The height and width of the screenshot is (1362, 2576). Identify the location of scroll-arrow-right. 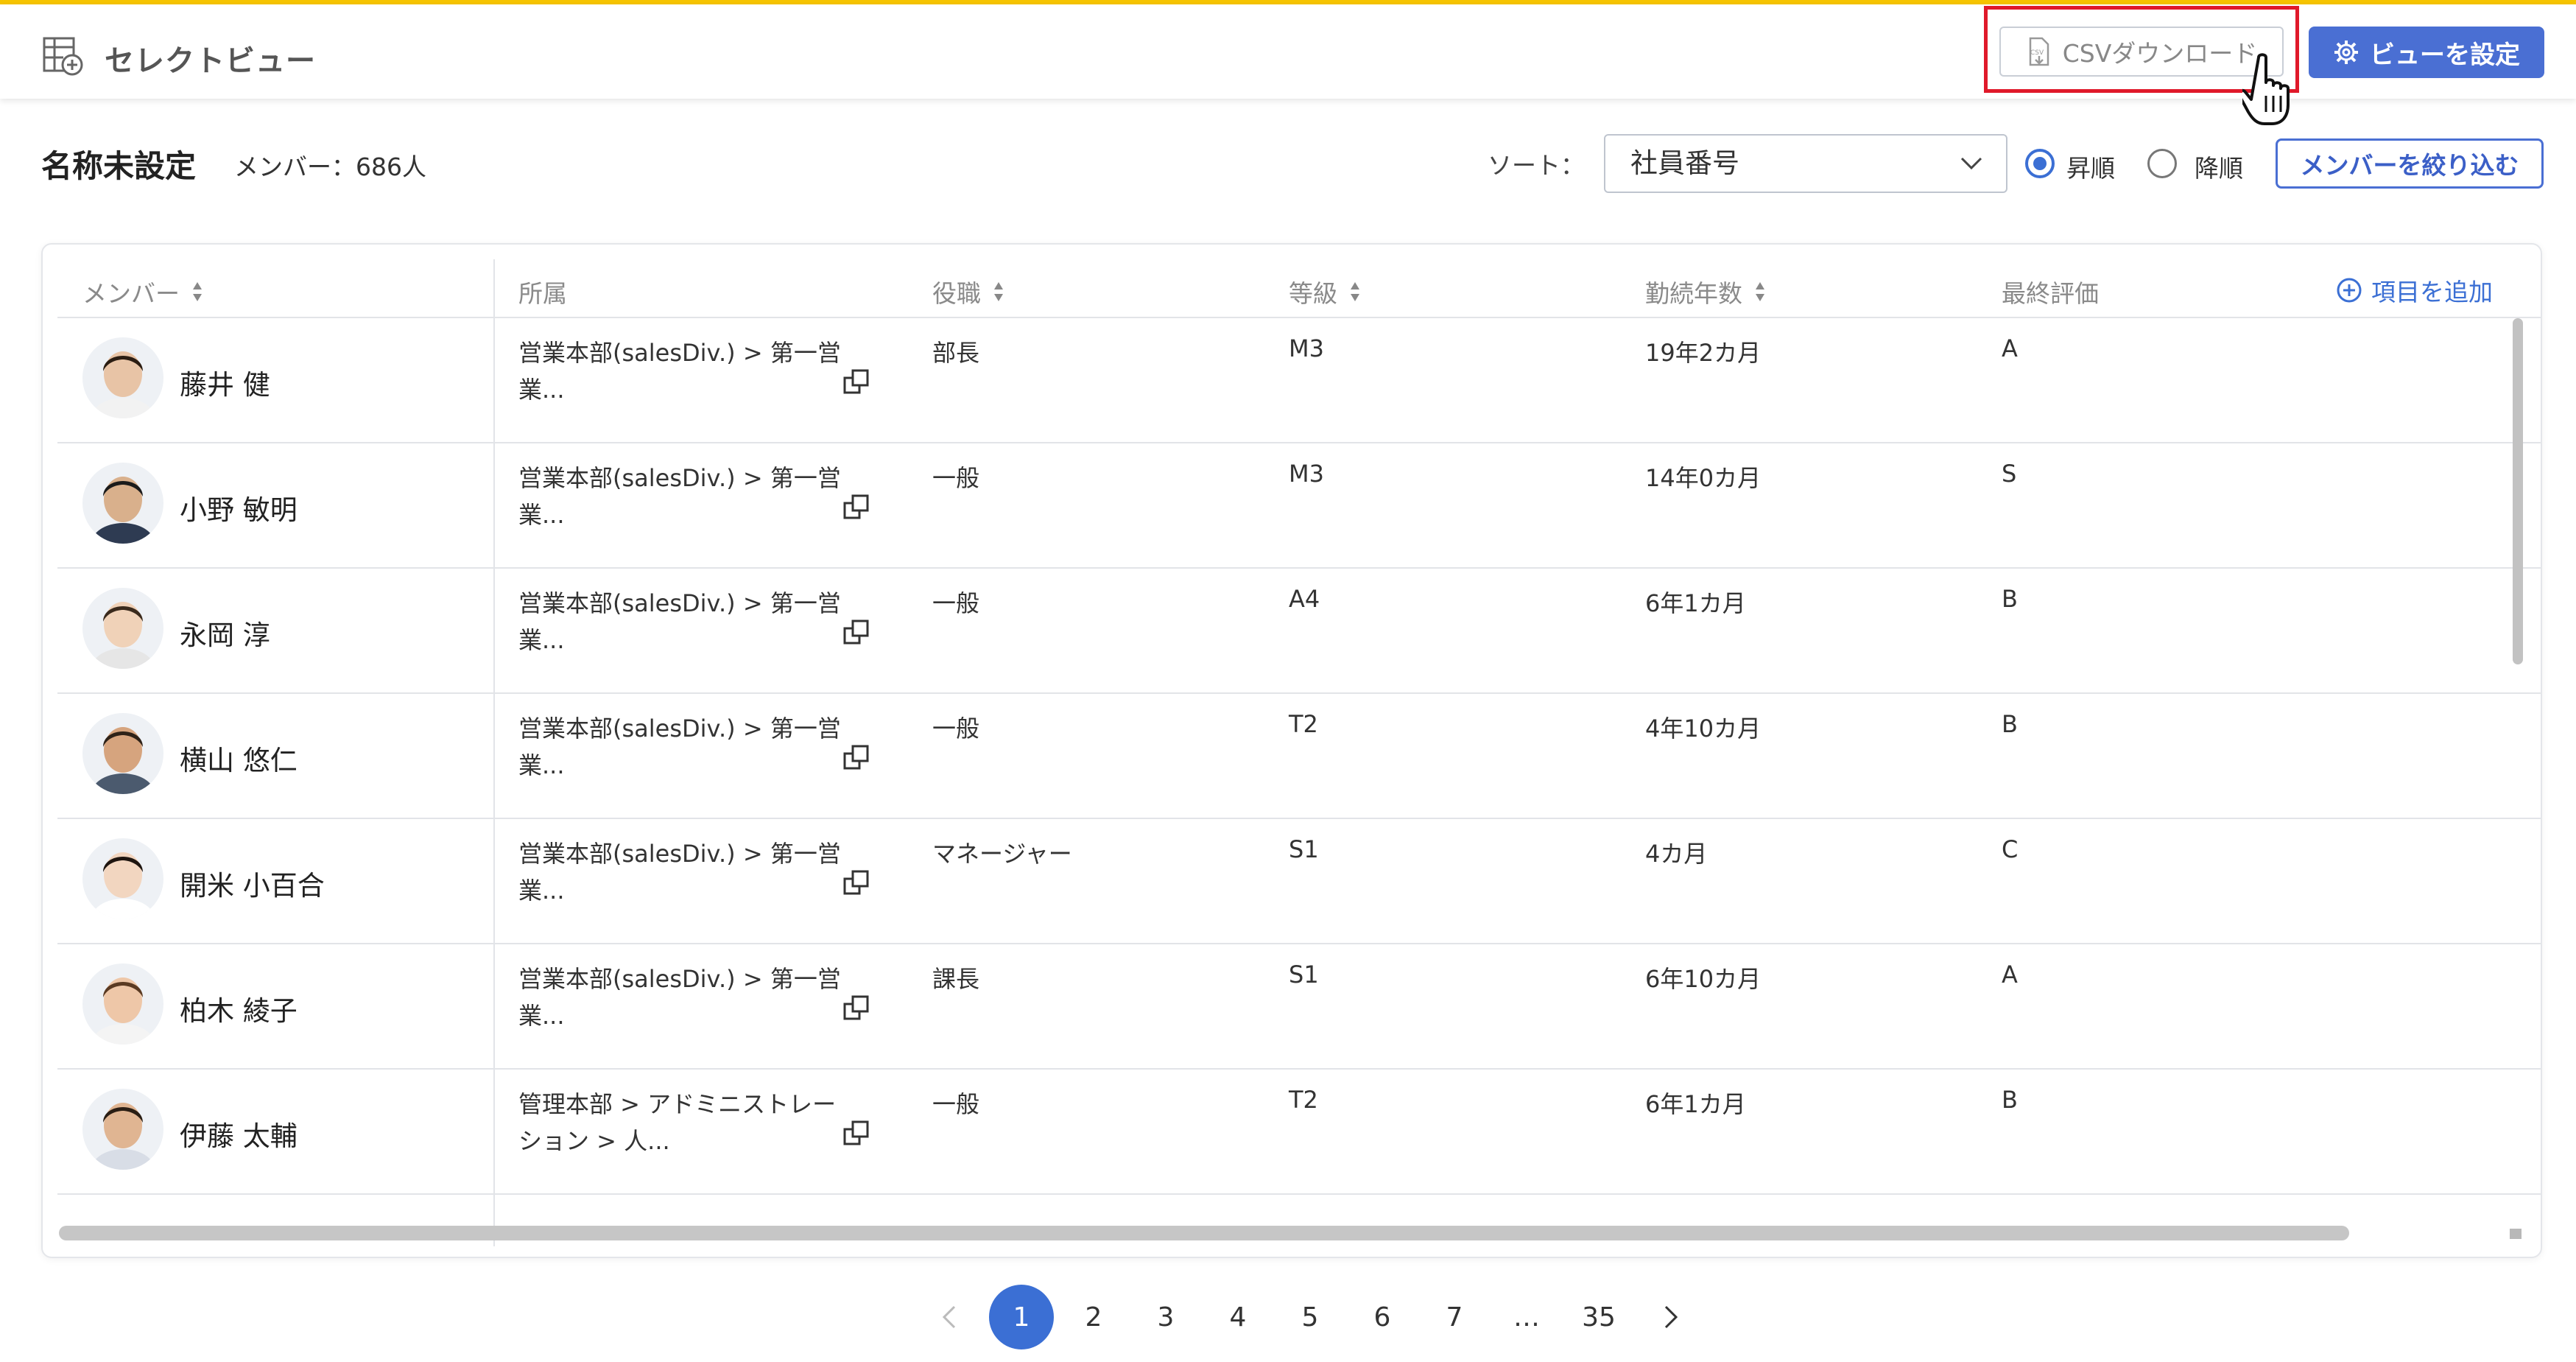
(2516, 1234).